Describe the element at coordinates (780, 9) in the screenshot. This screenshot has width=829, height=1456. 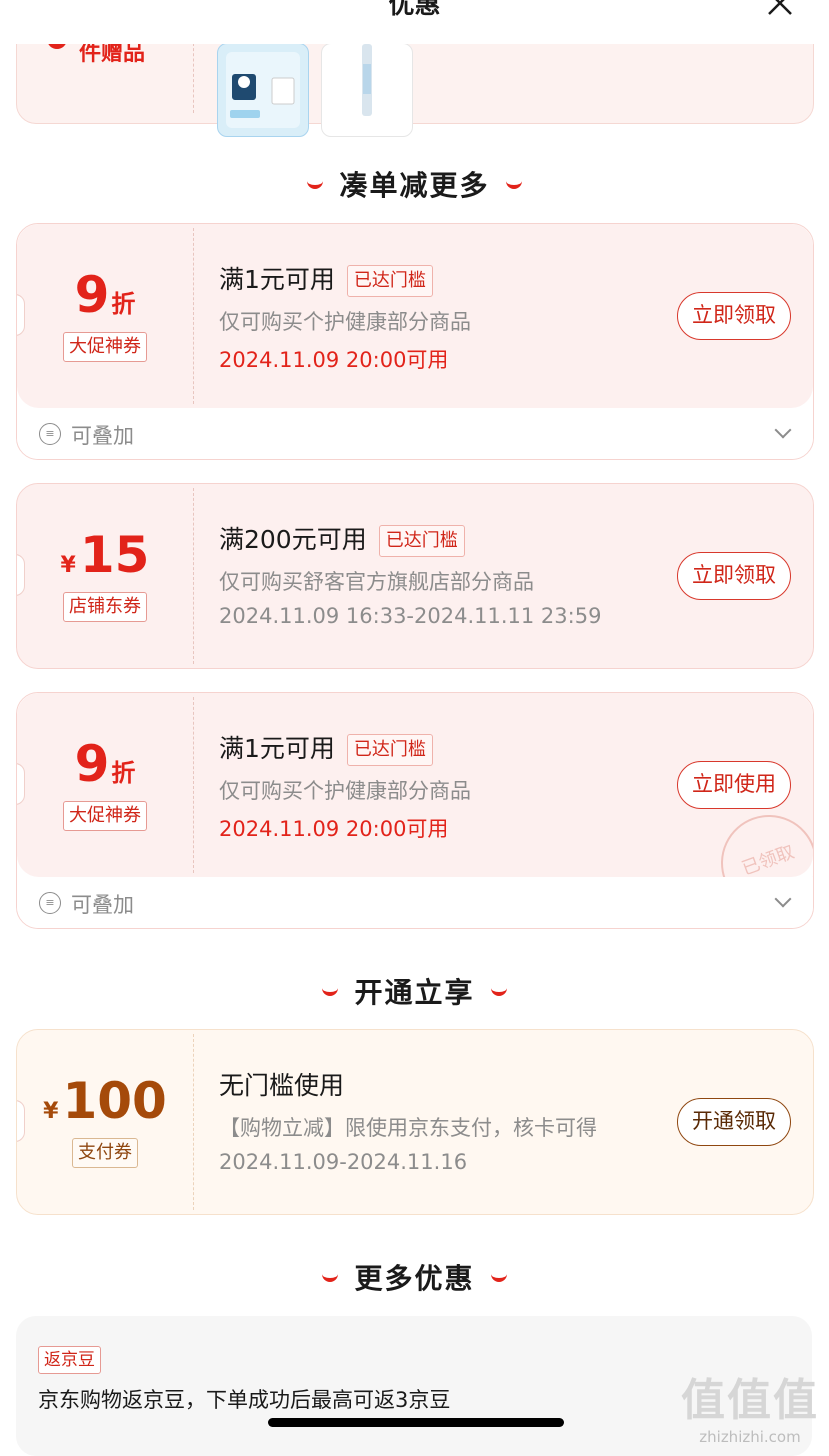
I see `close-icon` at that location.